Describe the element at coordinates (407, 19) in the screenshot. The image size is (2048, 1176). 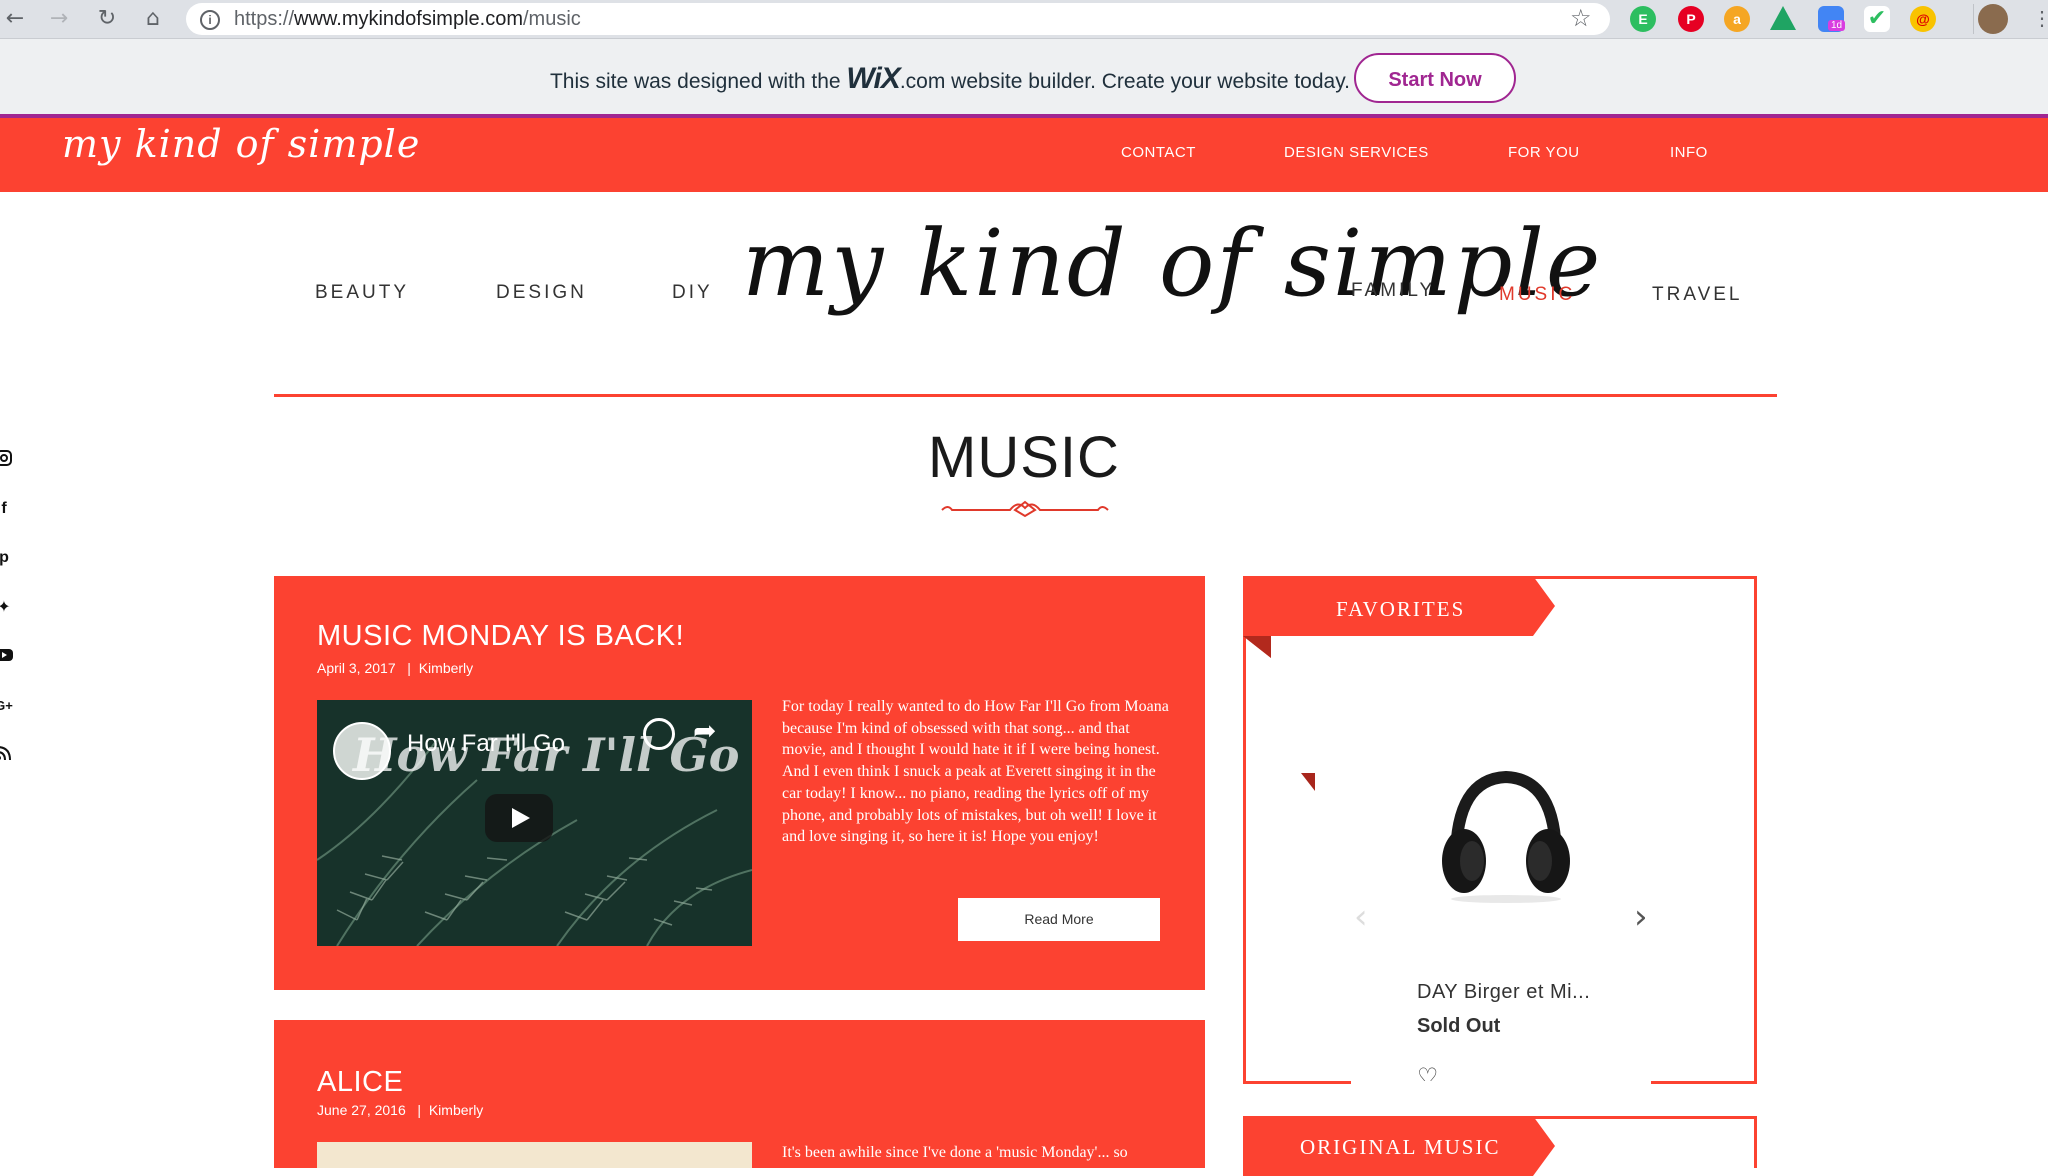
I see `url-text: https://www.mykindofsimple.com/music` at that location.